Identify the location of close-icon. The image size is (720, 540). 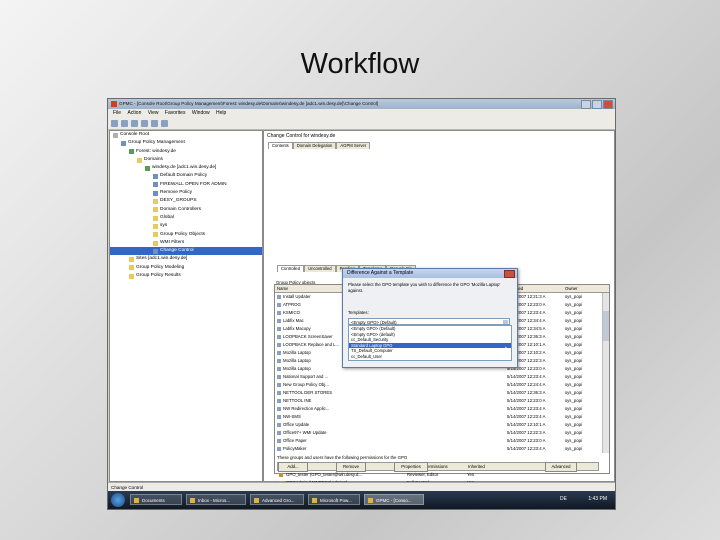
(608, 104).